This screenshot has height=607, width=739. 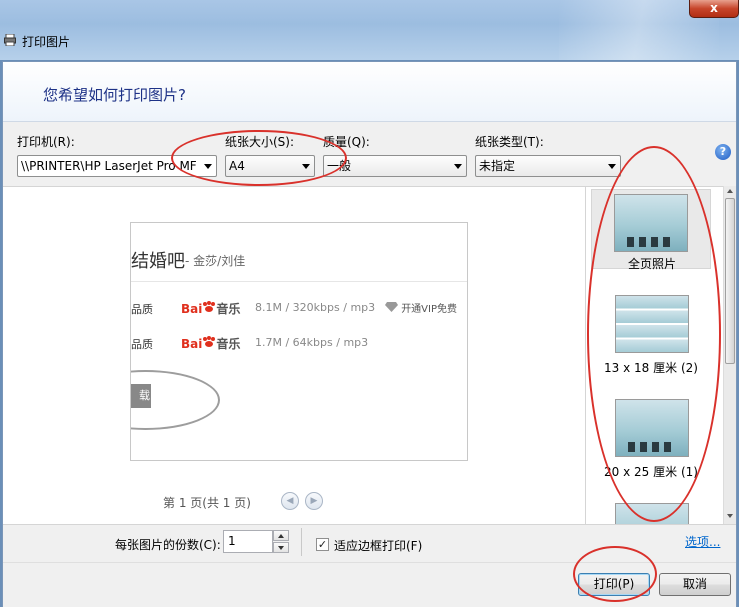 What do you see at coordinates (651, 264) in the screenshot?
I see `layout-label: 全页照片` at bounding box center [651, 264].